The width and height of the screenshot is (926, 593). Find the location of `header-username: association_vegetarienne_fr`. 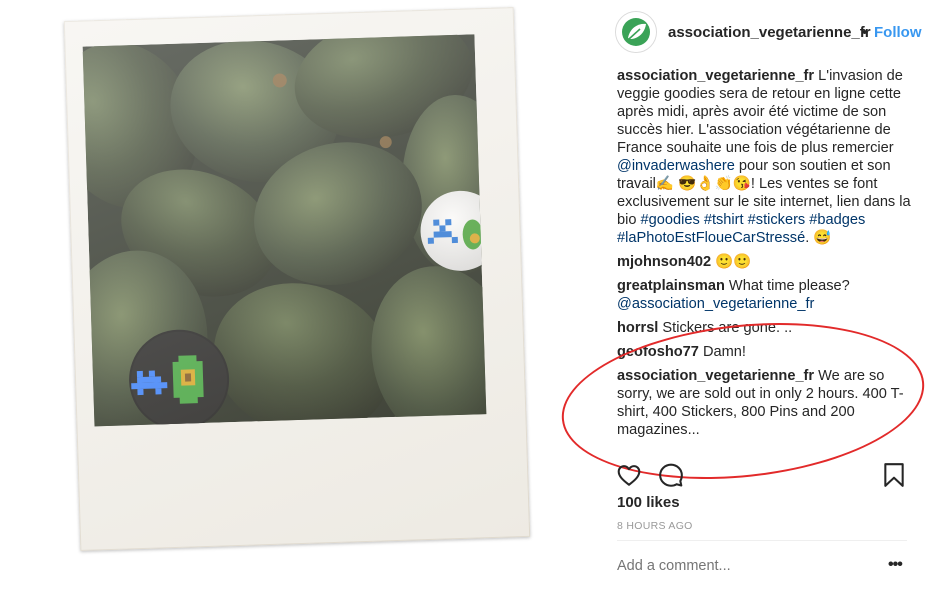

header-username: association_vegetarienne_fr is located at coordinates (769, 32).